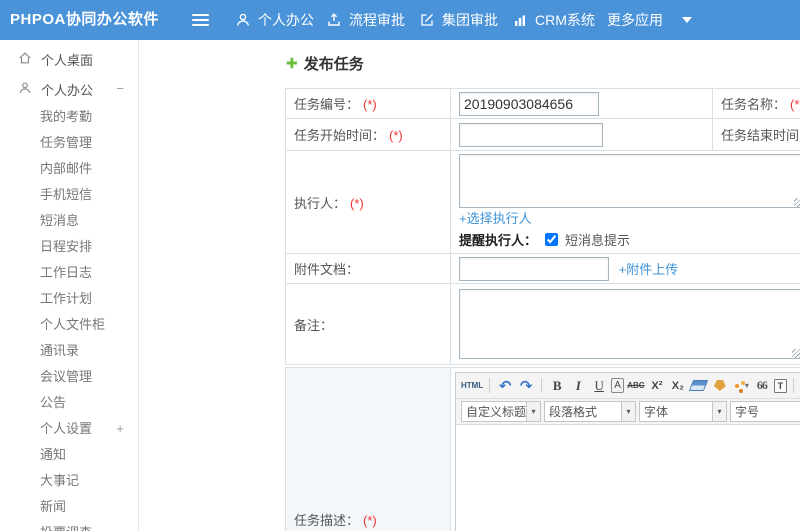  What do you see at coordinates (334, 20) in the screenshot?
I see `workflow-icon` at bounding box center [334, 20].